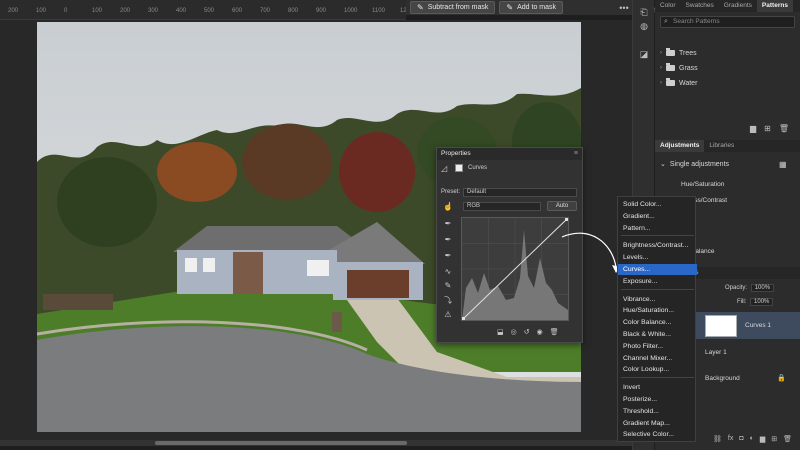  I want to click on patterns-footer: ▆ ⊞ 🗑, so click(769, 128).